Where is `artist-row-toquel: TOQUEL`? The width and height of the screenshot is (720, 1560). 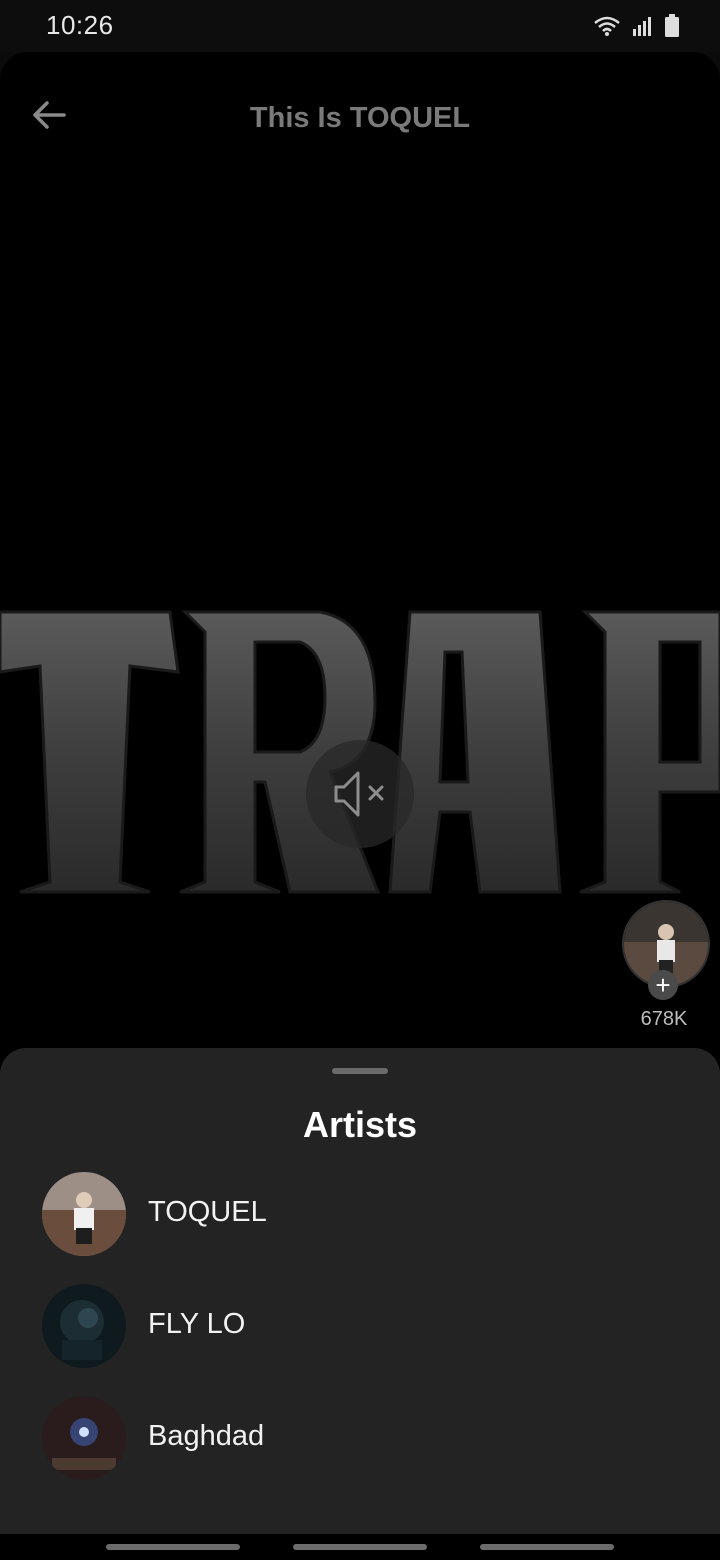
artist-row-toquel: TOQUEL is located at coordinates (360, 1212).